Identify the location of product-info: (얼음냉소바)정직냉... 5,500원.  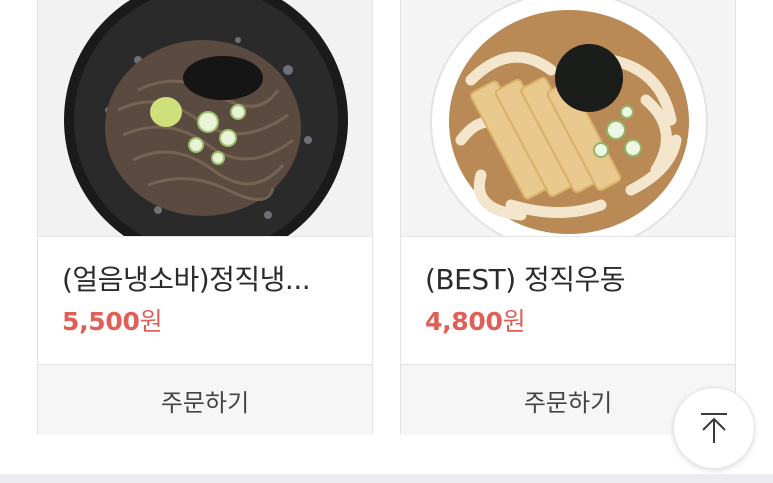
(205, 301).